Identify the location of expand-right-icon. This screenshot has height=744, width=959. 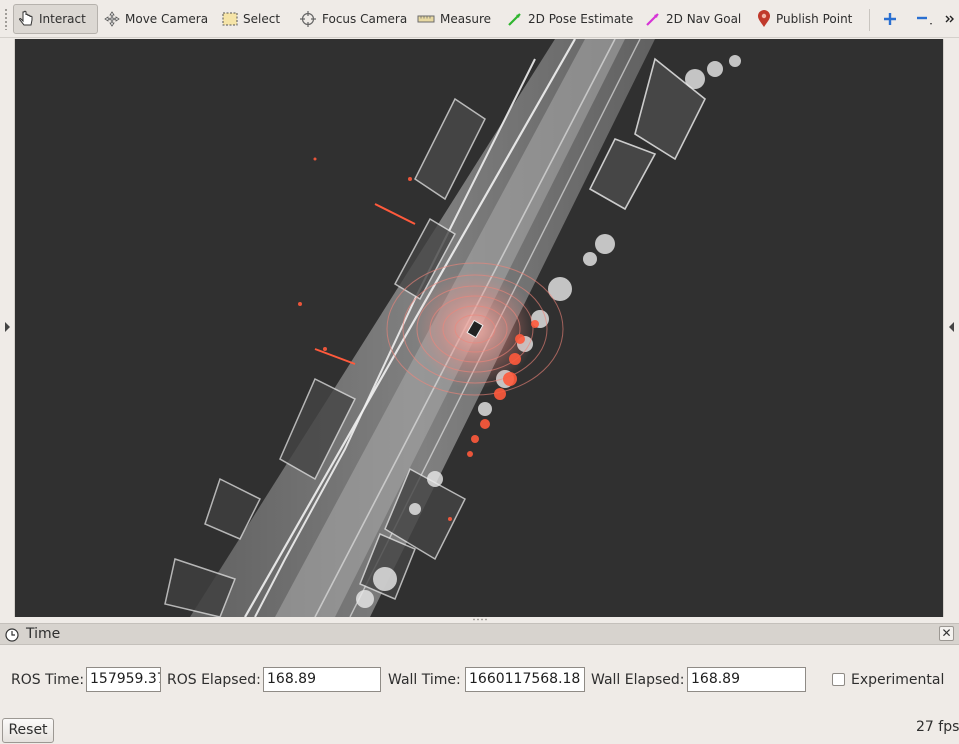
(7, 327).